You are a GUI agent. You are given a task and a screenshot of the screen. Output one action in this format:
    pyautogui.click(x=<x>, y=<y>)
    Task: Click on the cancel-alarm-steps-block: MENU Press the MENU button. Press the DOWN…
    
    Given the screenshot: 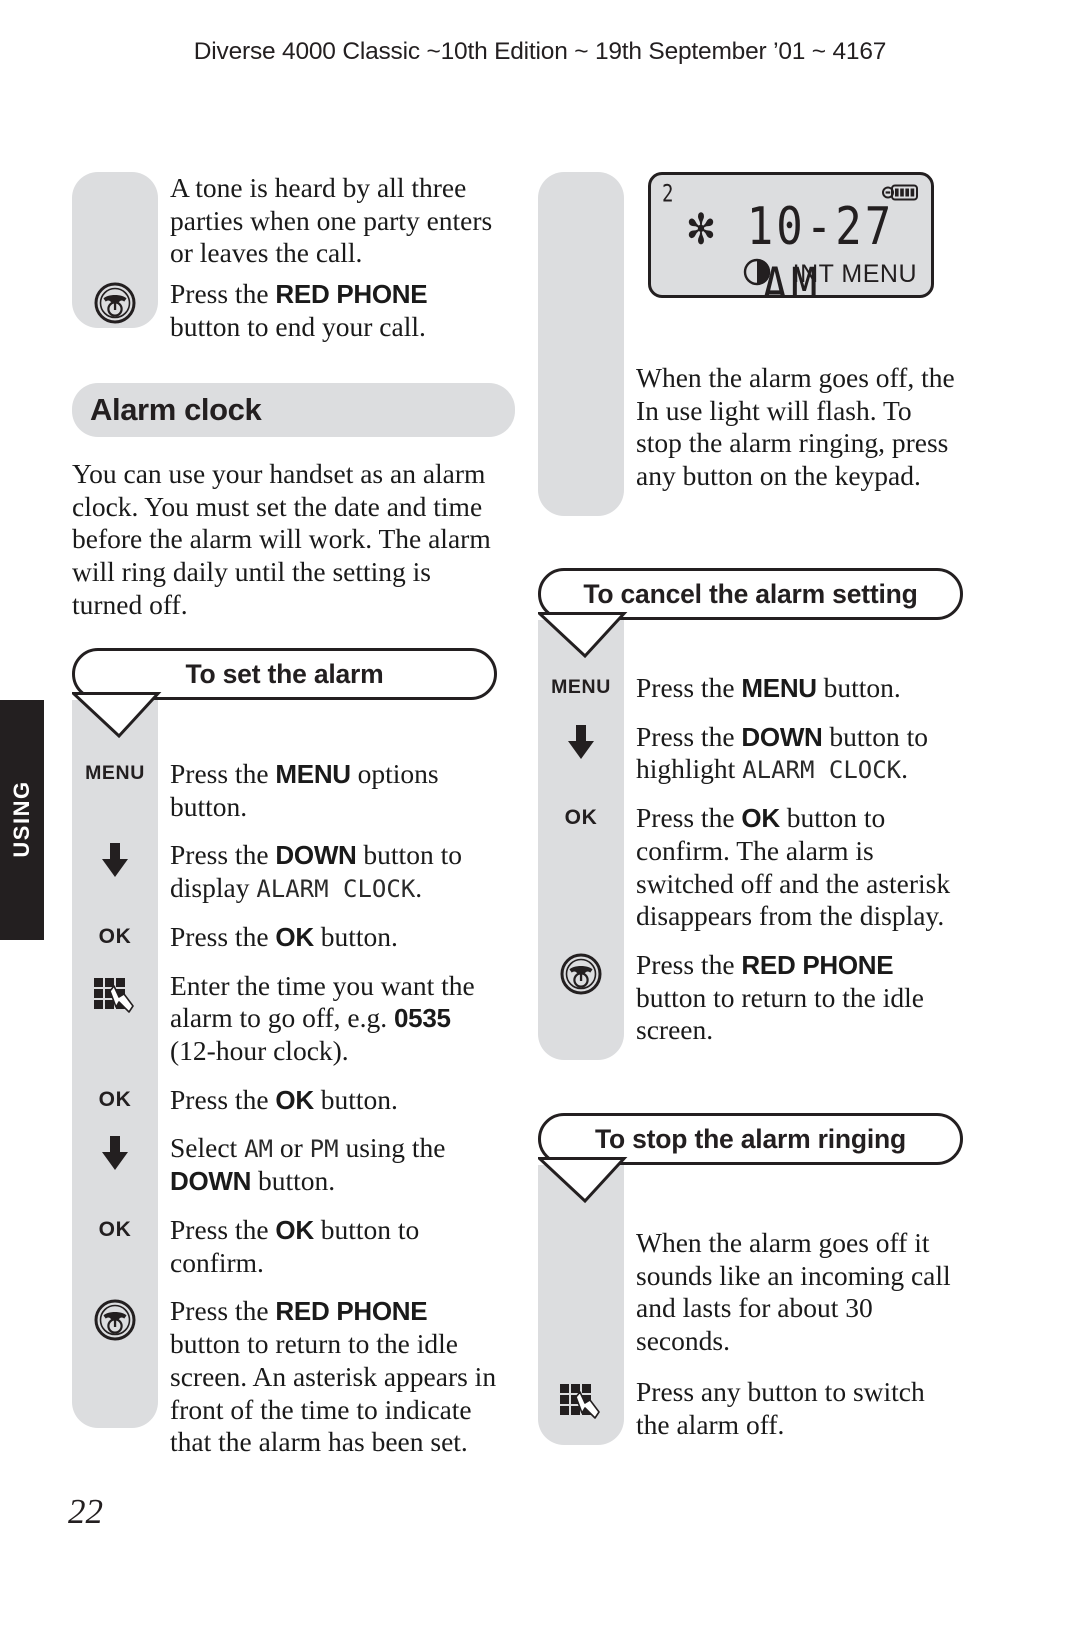 What is the action you would take?
    pyautogui.click(x=750, y=840)
    